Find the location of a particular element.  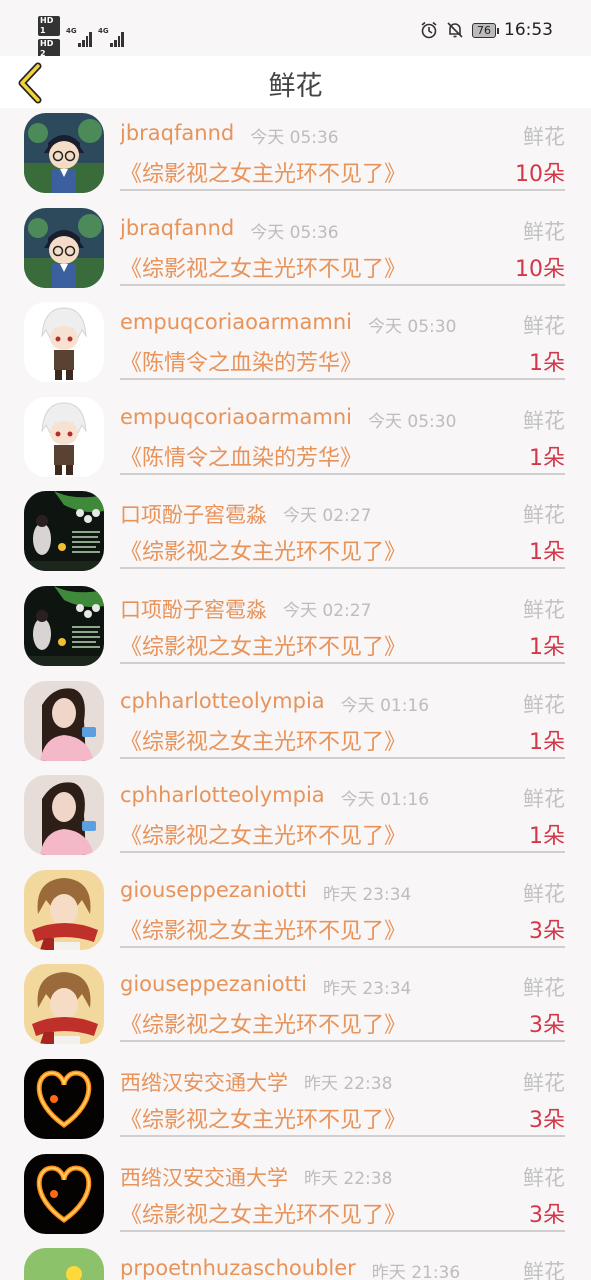

hd-badges: HD 1 HD 2 is located at coordinates (49, 37).